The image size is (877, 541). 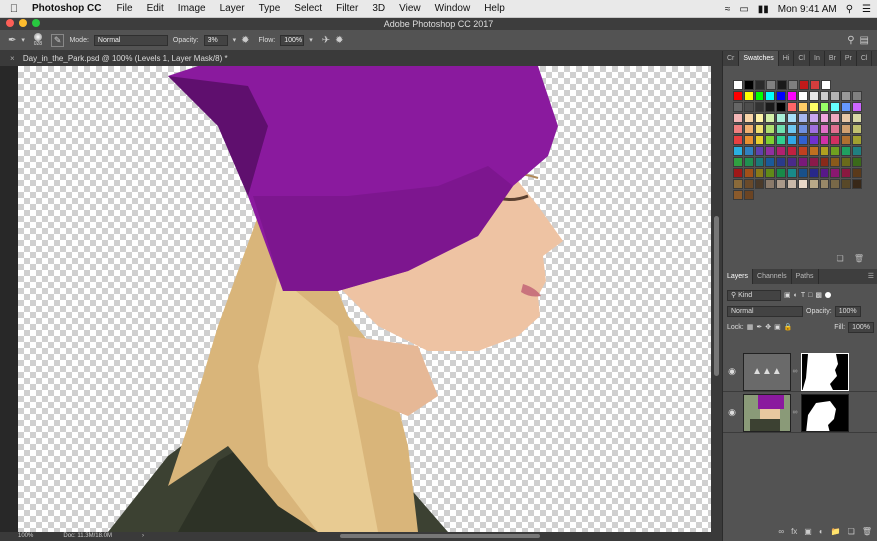 I want to click on brush-preset-picker: 028, so click(x=38, y=40).